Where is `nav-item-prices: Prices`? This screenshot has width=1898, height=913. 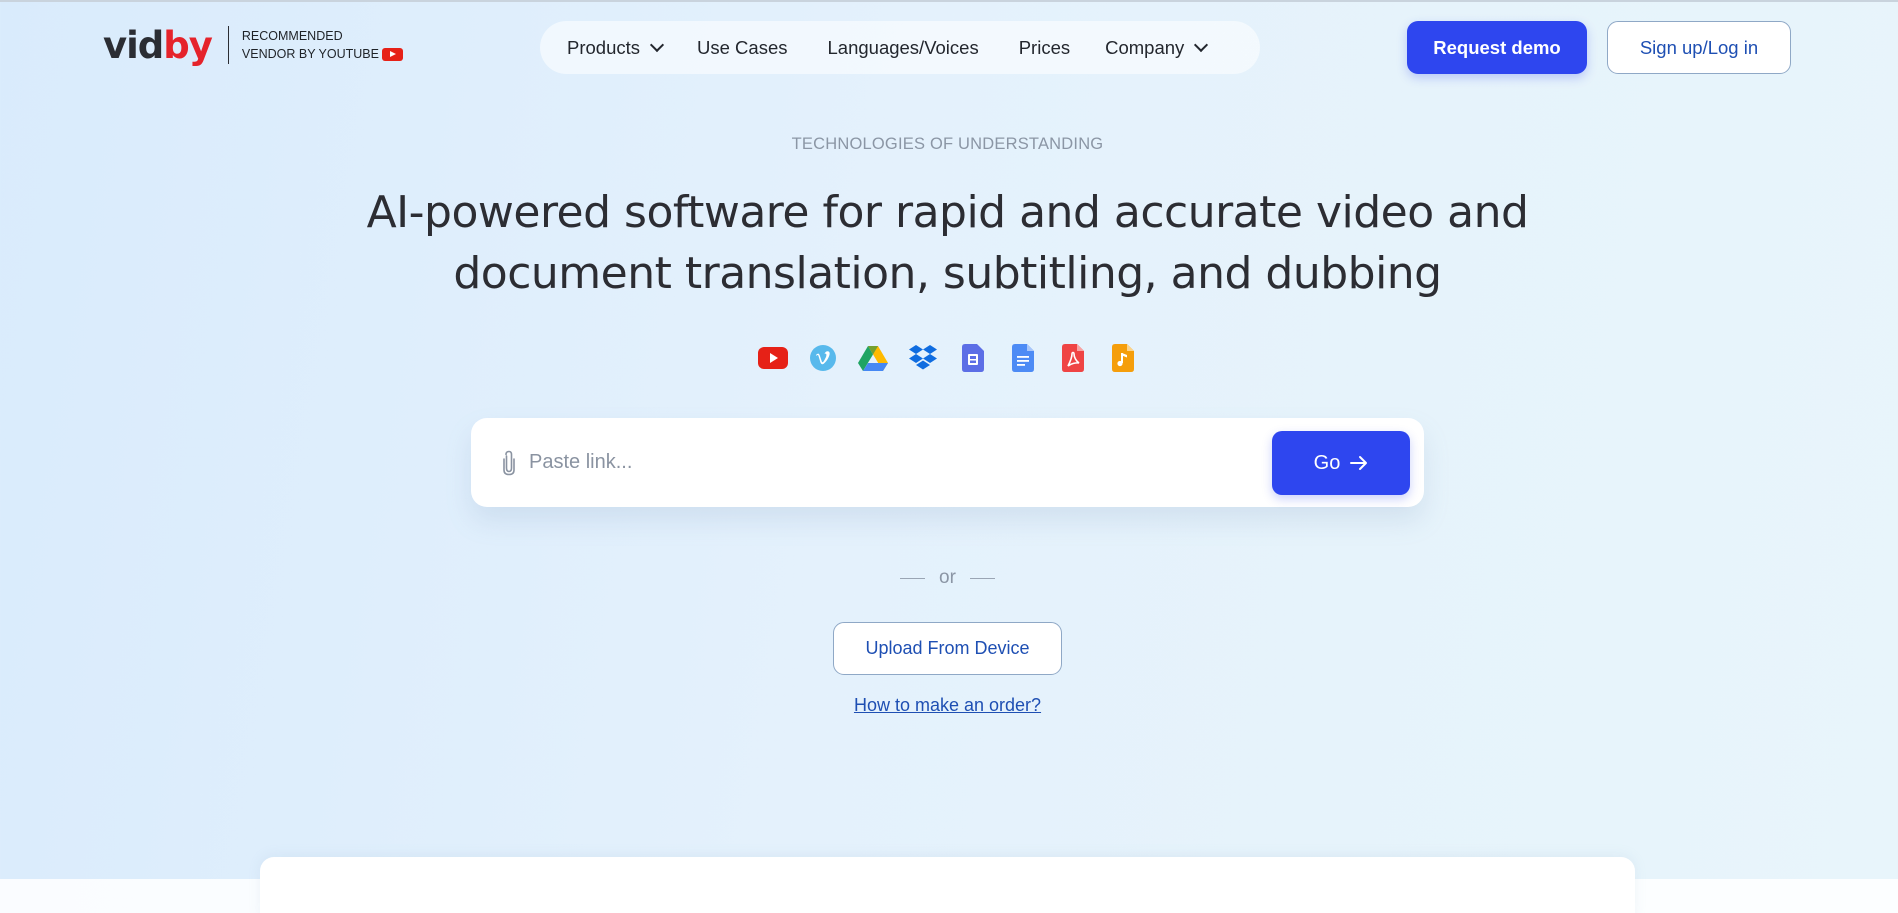
nav-item-prices: Prices is located at coordinates (1044, 48).